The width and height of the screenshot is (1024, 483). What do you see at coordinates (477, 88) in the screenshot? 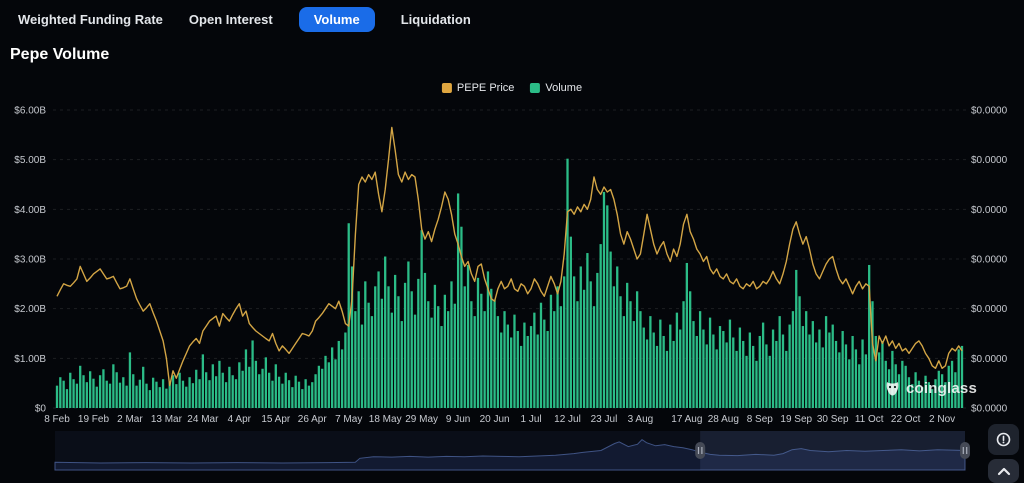
I see `legend-item-pepe-price: PEPE Price` at bounding box center [477, 88].